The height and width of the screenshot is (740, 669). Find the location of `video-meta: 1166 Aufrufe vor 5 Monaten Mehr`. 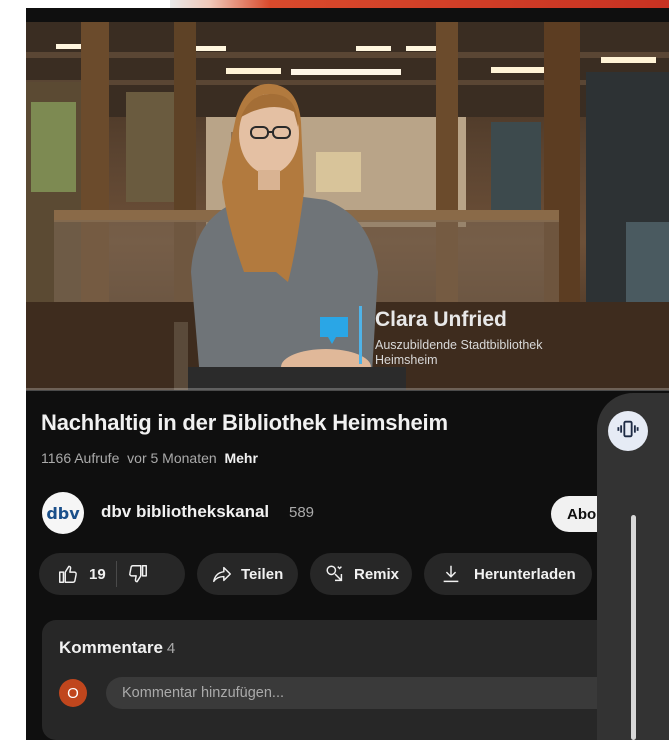

video-meta: 1166 Aufrufe vor 5 Monaten Mehr is located at coordinates (149, 458).